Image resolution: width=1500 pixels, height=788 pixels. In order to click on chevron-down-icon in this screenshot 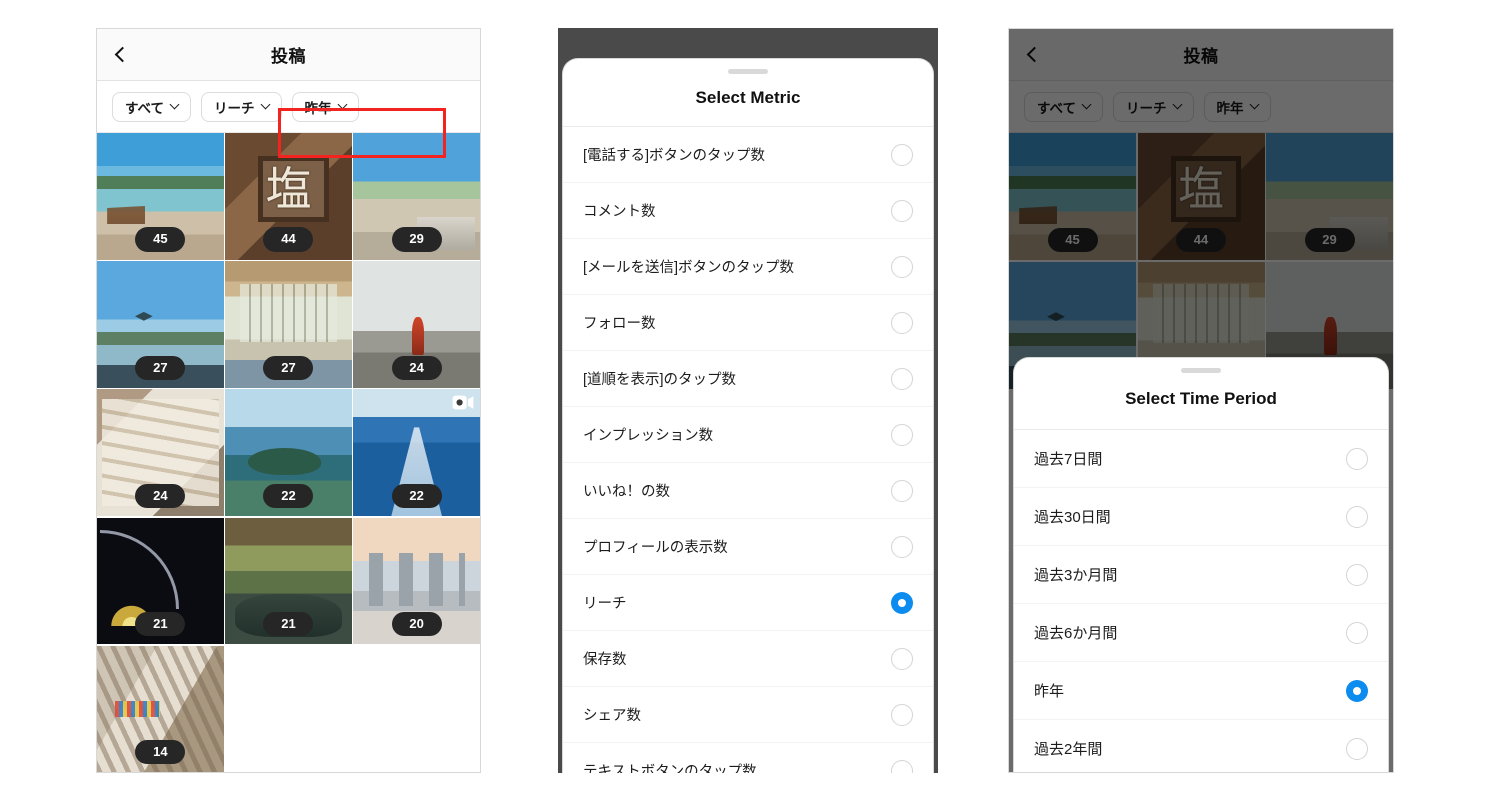, I will do `click(342, 104)`.